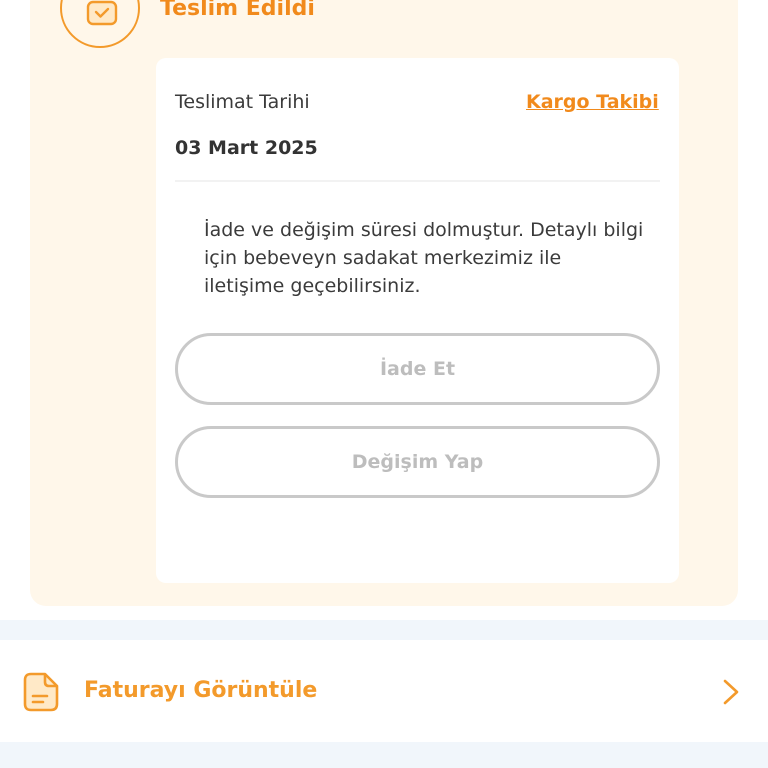  I want to click on chevron-right-icon, so click(731, 692).